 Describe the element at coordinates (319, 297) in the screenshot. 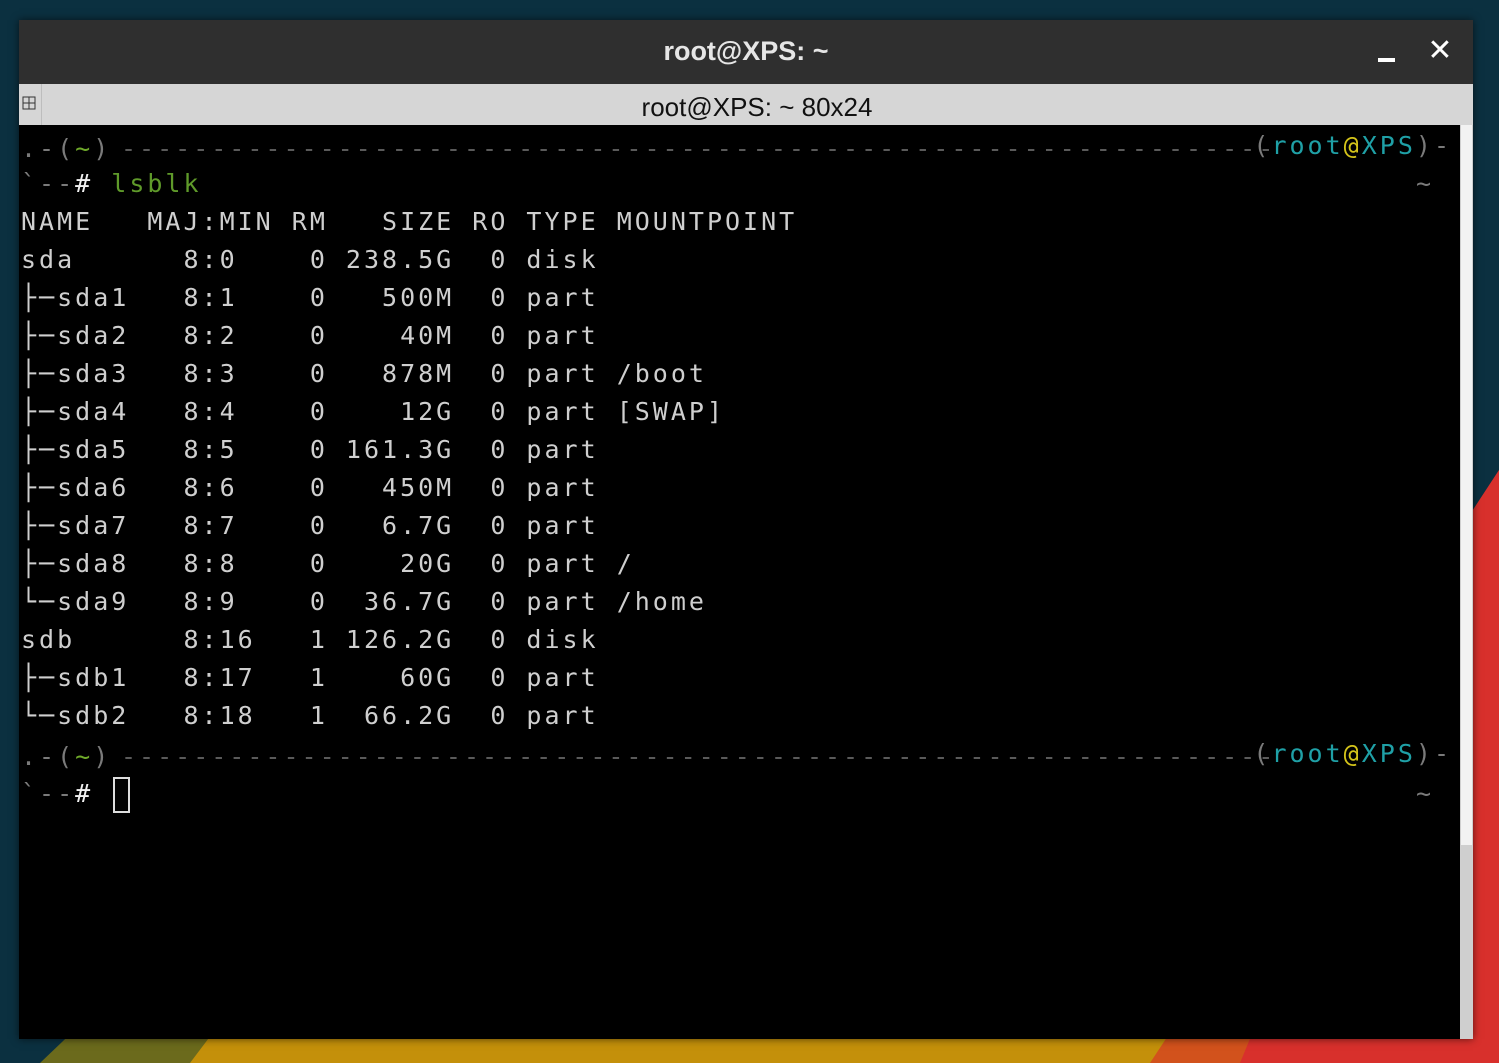

I see `output-row: ├─sda1 8:1 0 500M 0 part` at that location.